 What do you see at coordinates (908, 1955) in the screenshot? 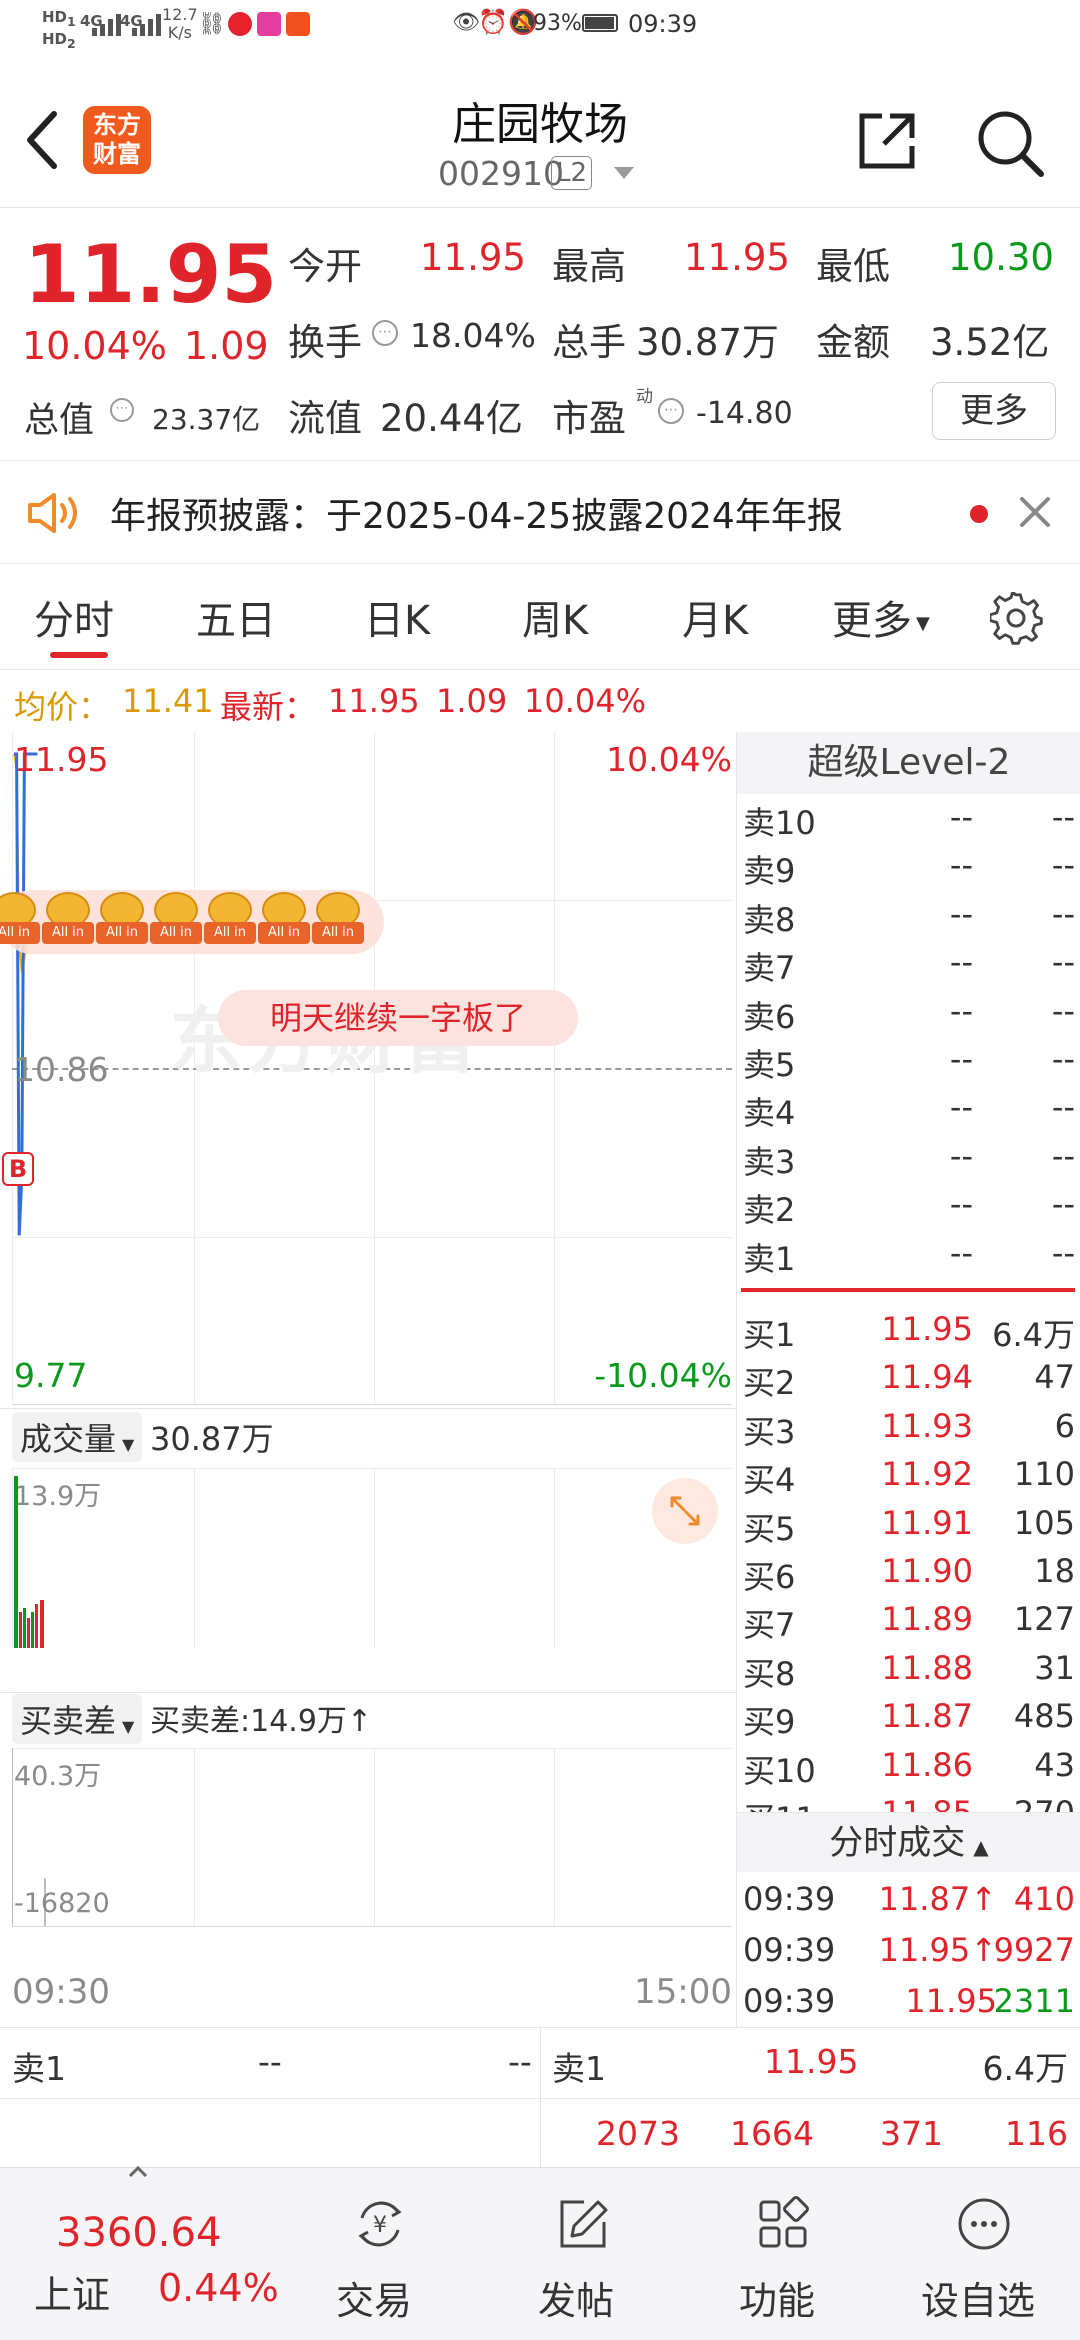
I see `tick-row: 09:39 11.95↑ 9927` at bounding box center [908, 1955].